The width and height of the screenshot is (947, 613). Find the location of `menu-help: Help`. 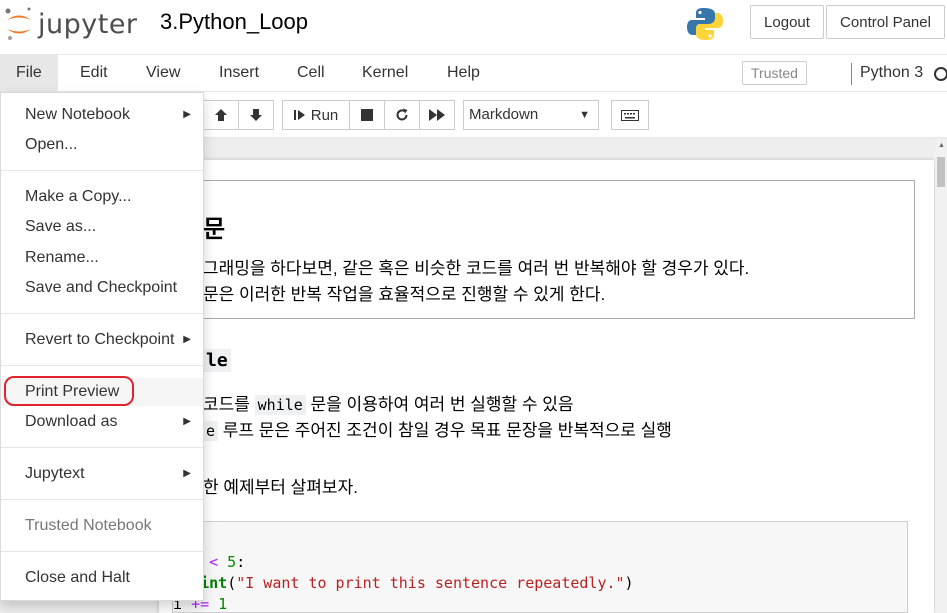

menu-help: Help is located at coordinates (463, 73).